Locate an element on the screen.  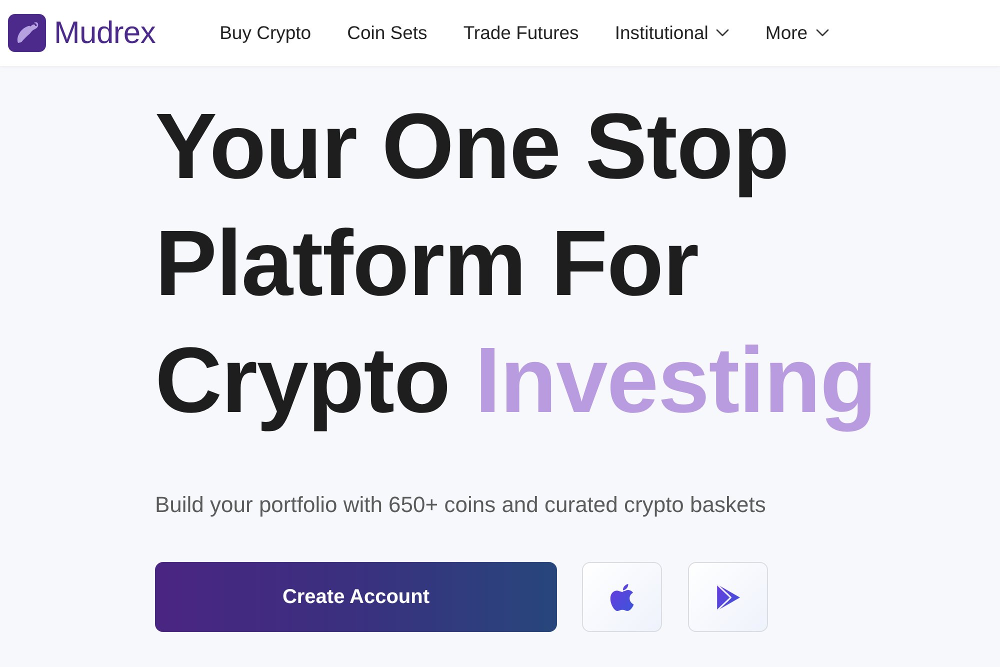
nav-link: Trade Futures is located at coordinates (521, 33).